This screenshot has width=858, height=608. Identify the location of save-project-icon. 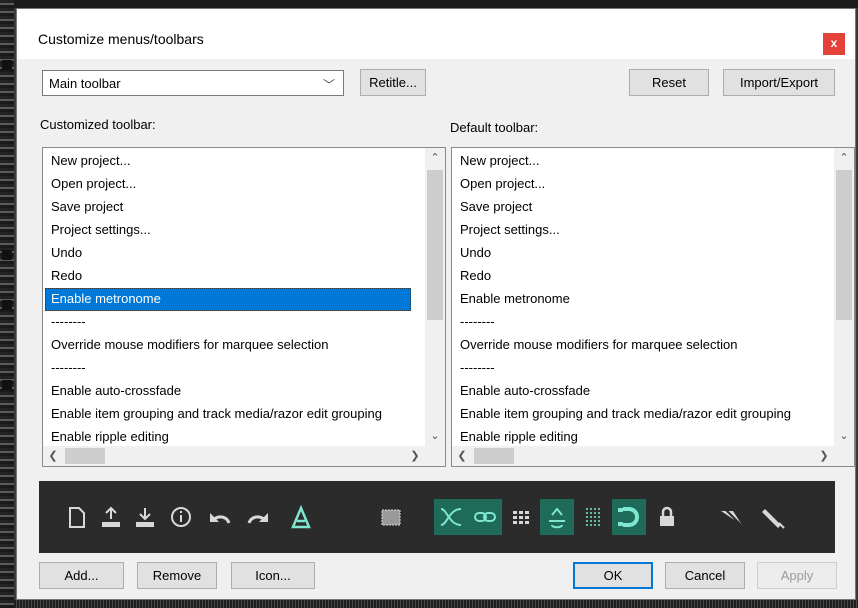
(145, 517).